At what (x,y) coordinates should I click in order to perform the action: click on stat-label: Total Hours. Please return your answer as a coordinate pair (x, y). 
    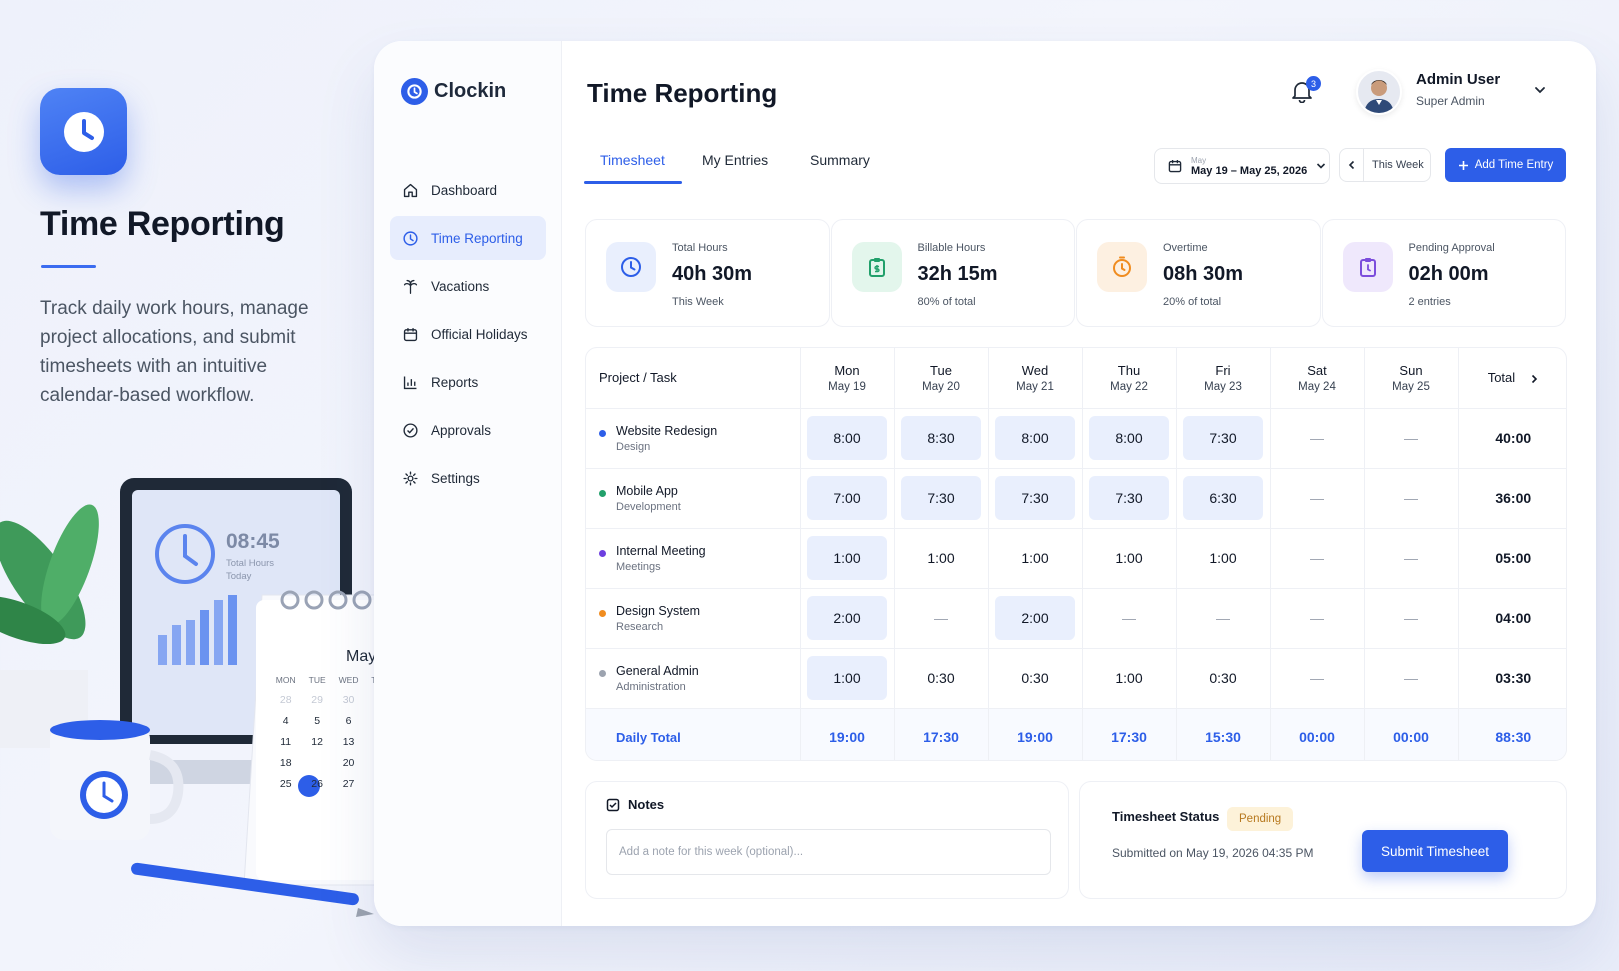
    Looking at the image, I should click on (700, 248).